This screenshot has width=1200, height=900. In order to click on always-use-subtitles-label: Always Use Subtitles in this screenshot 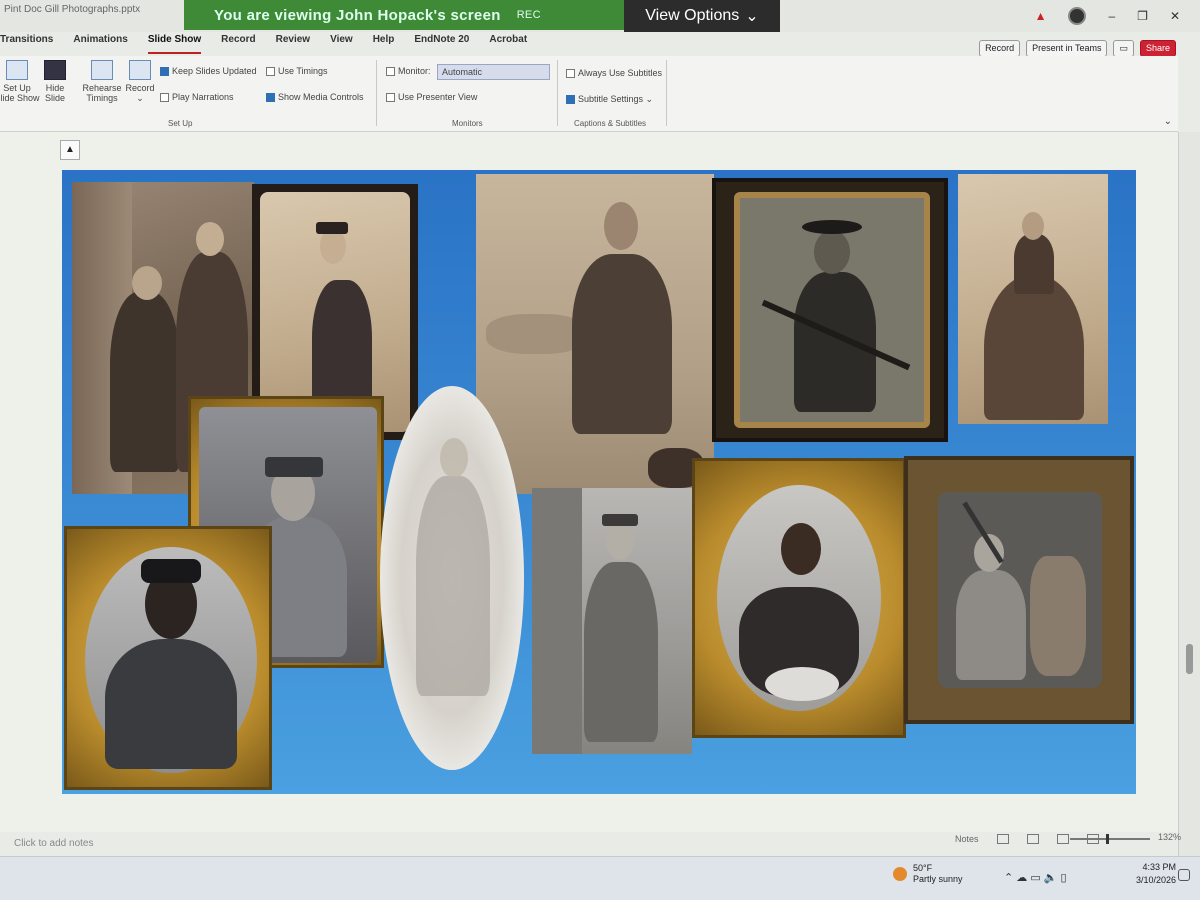, I will do `click(620, 73)`.